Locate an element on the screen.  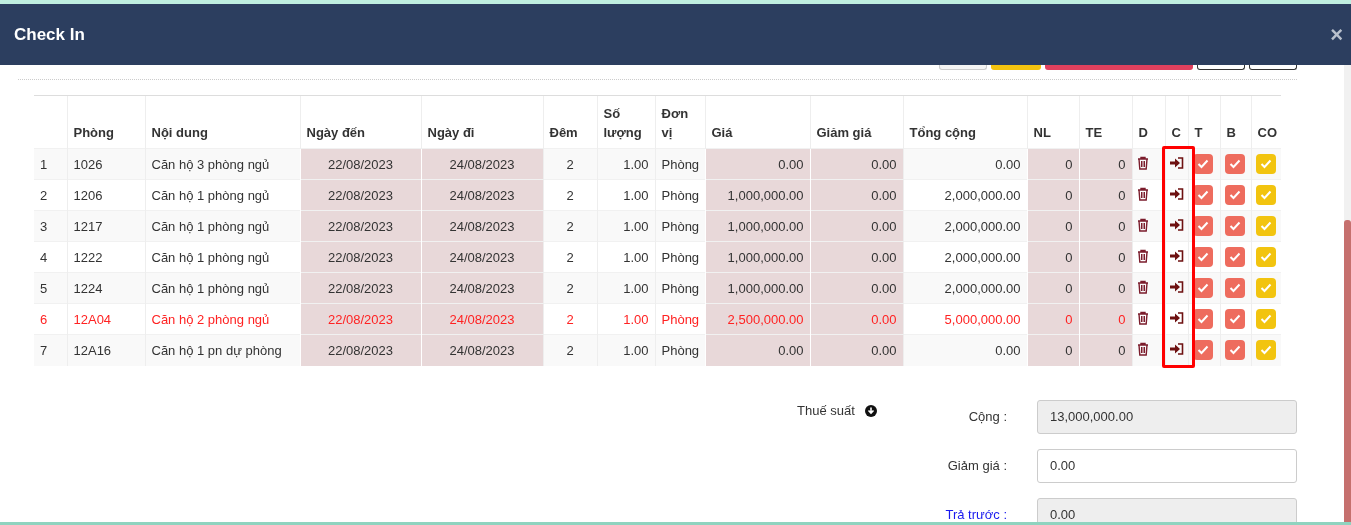
table-cell: 1026 is located at coordinates (106, 164).